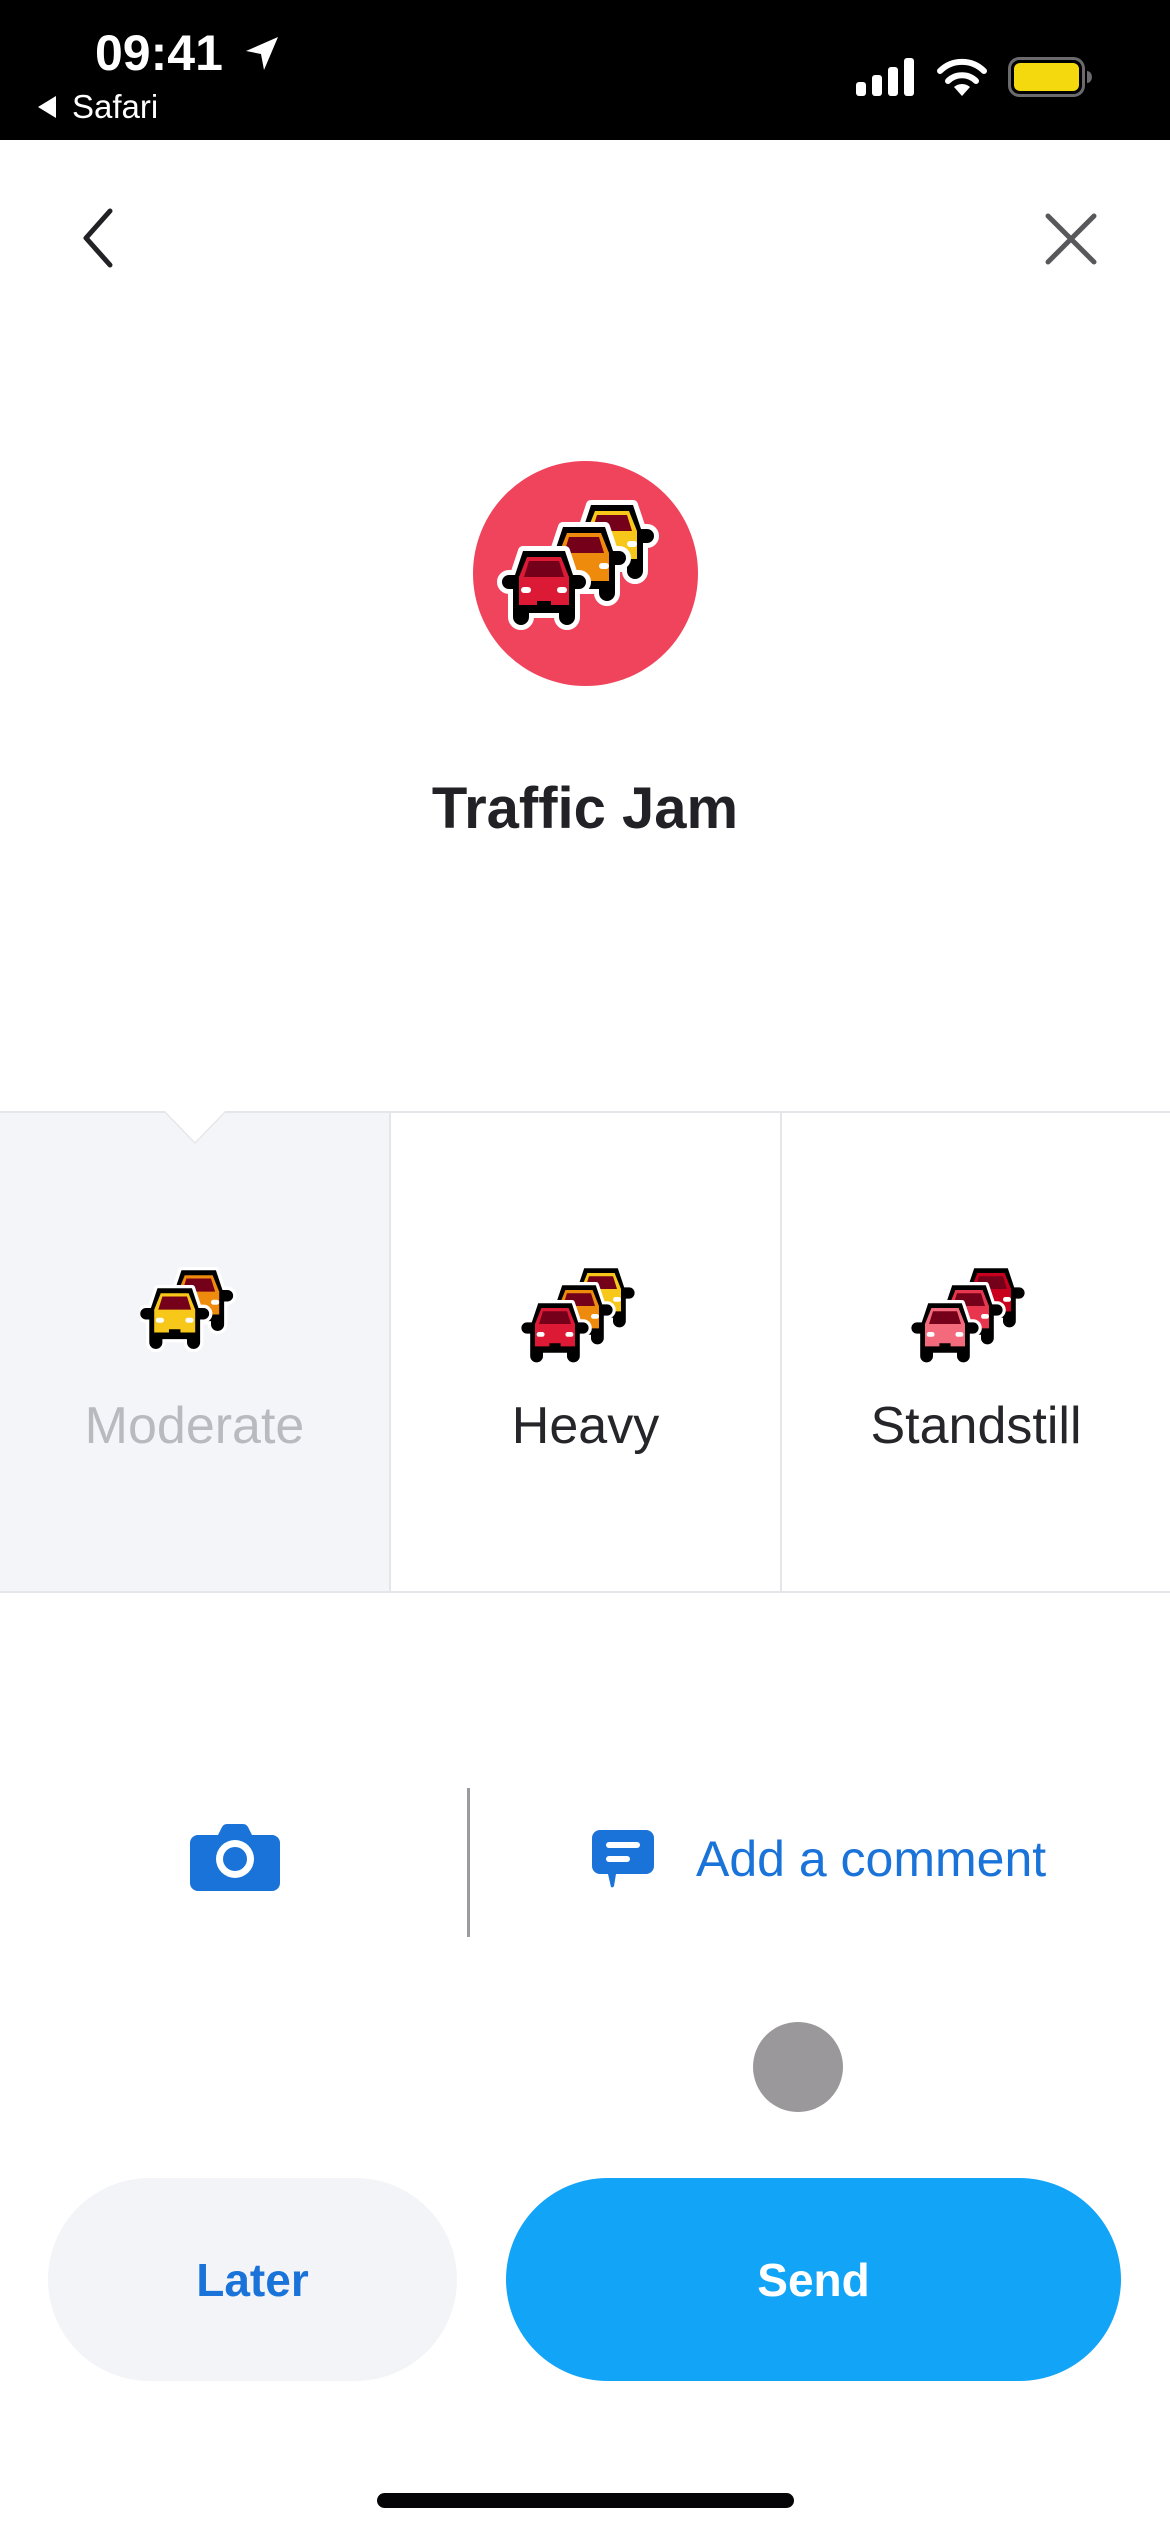 The height and width of the screenshot is (2532, 1170). What do you see at coordinates (585, 573) in the screenshot?
I see `traffic-jam-icon` at bounding box center [585, 573].